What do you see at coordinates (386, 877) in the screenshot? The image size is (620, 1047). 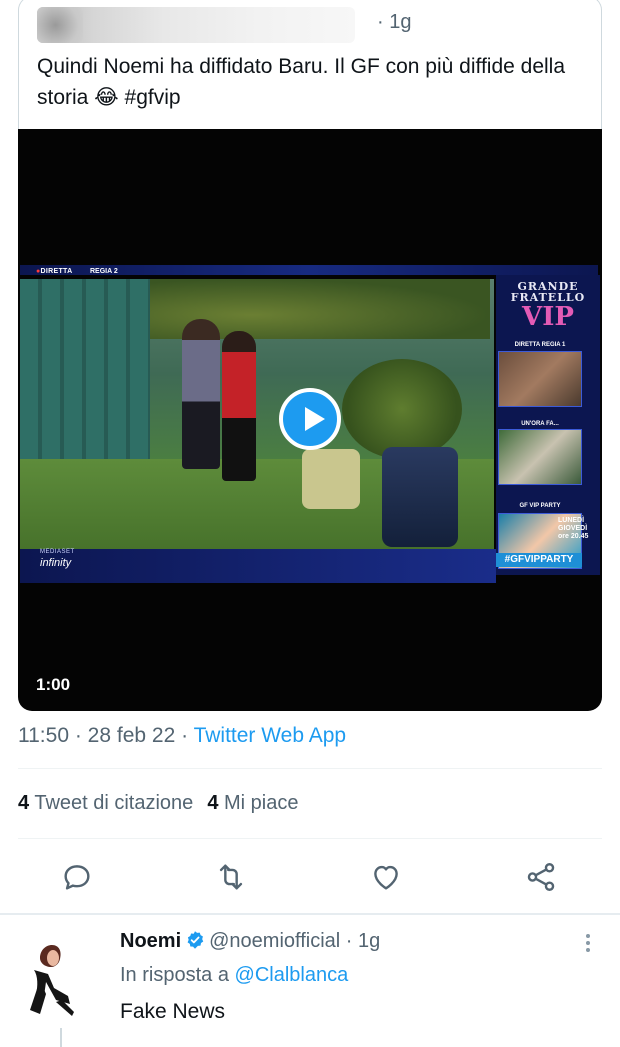 I see `like-icon` at bounding box center [386, 877].